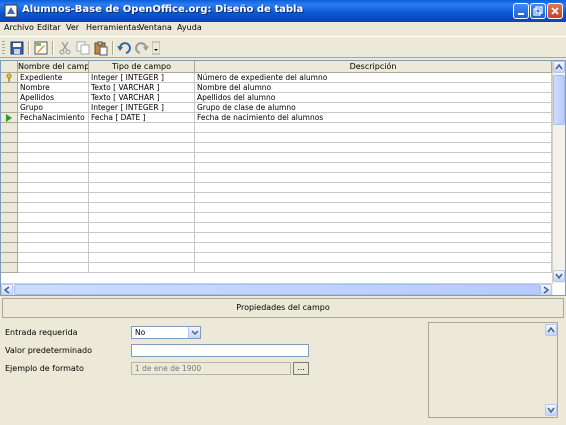 This screenshot has width=566, height=425. What do you see at coordinates (53, 98) in the screenshot?
I see `cell-nombre: Apellidos` at bounding box center [53, 98].